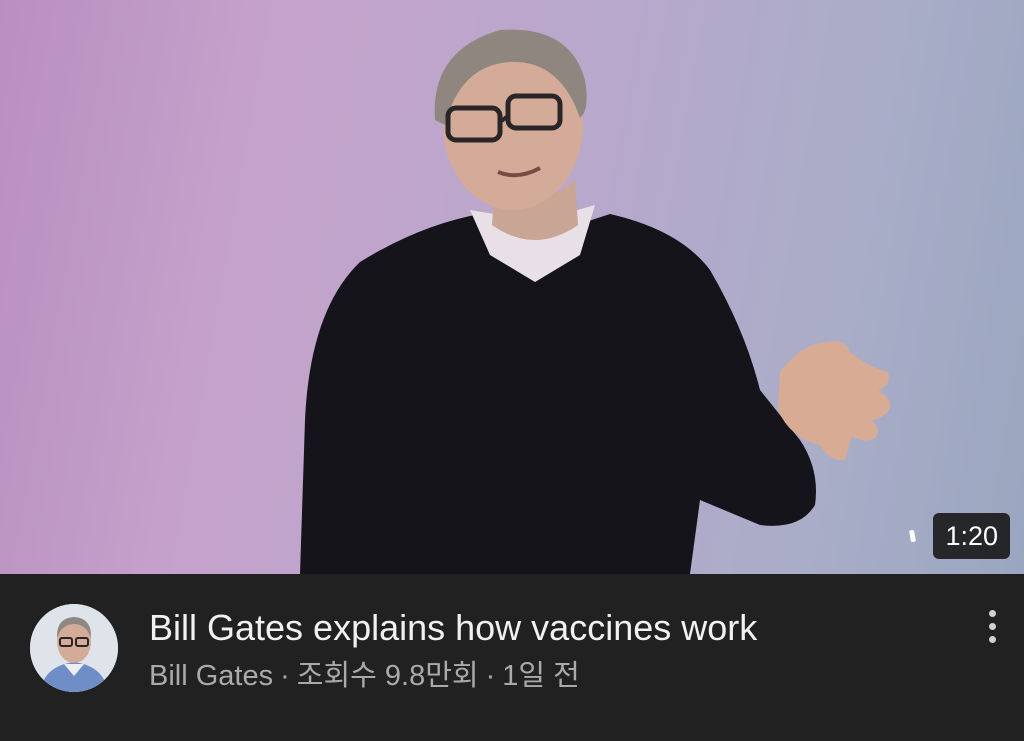 The image size is (1024, 741). What do you see at coordinates (971, 536) in the screenshot?
I see `duration-badge: 1:20` at bounding box center [971, 536].